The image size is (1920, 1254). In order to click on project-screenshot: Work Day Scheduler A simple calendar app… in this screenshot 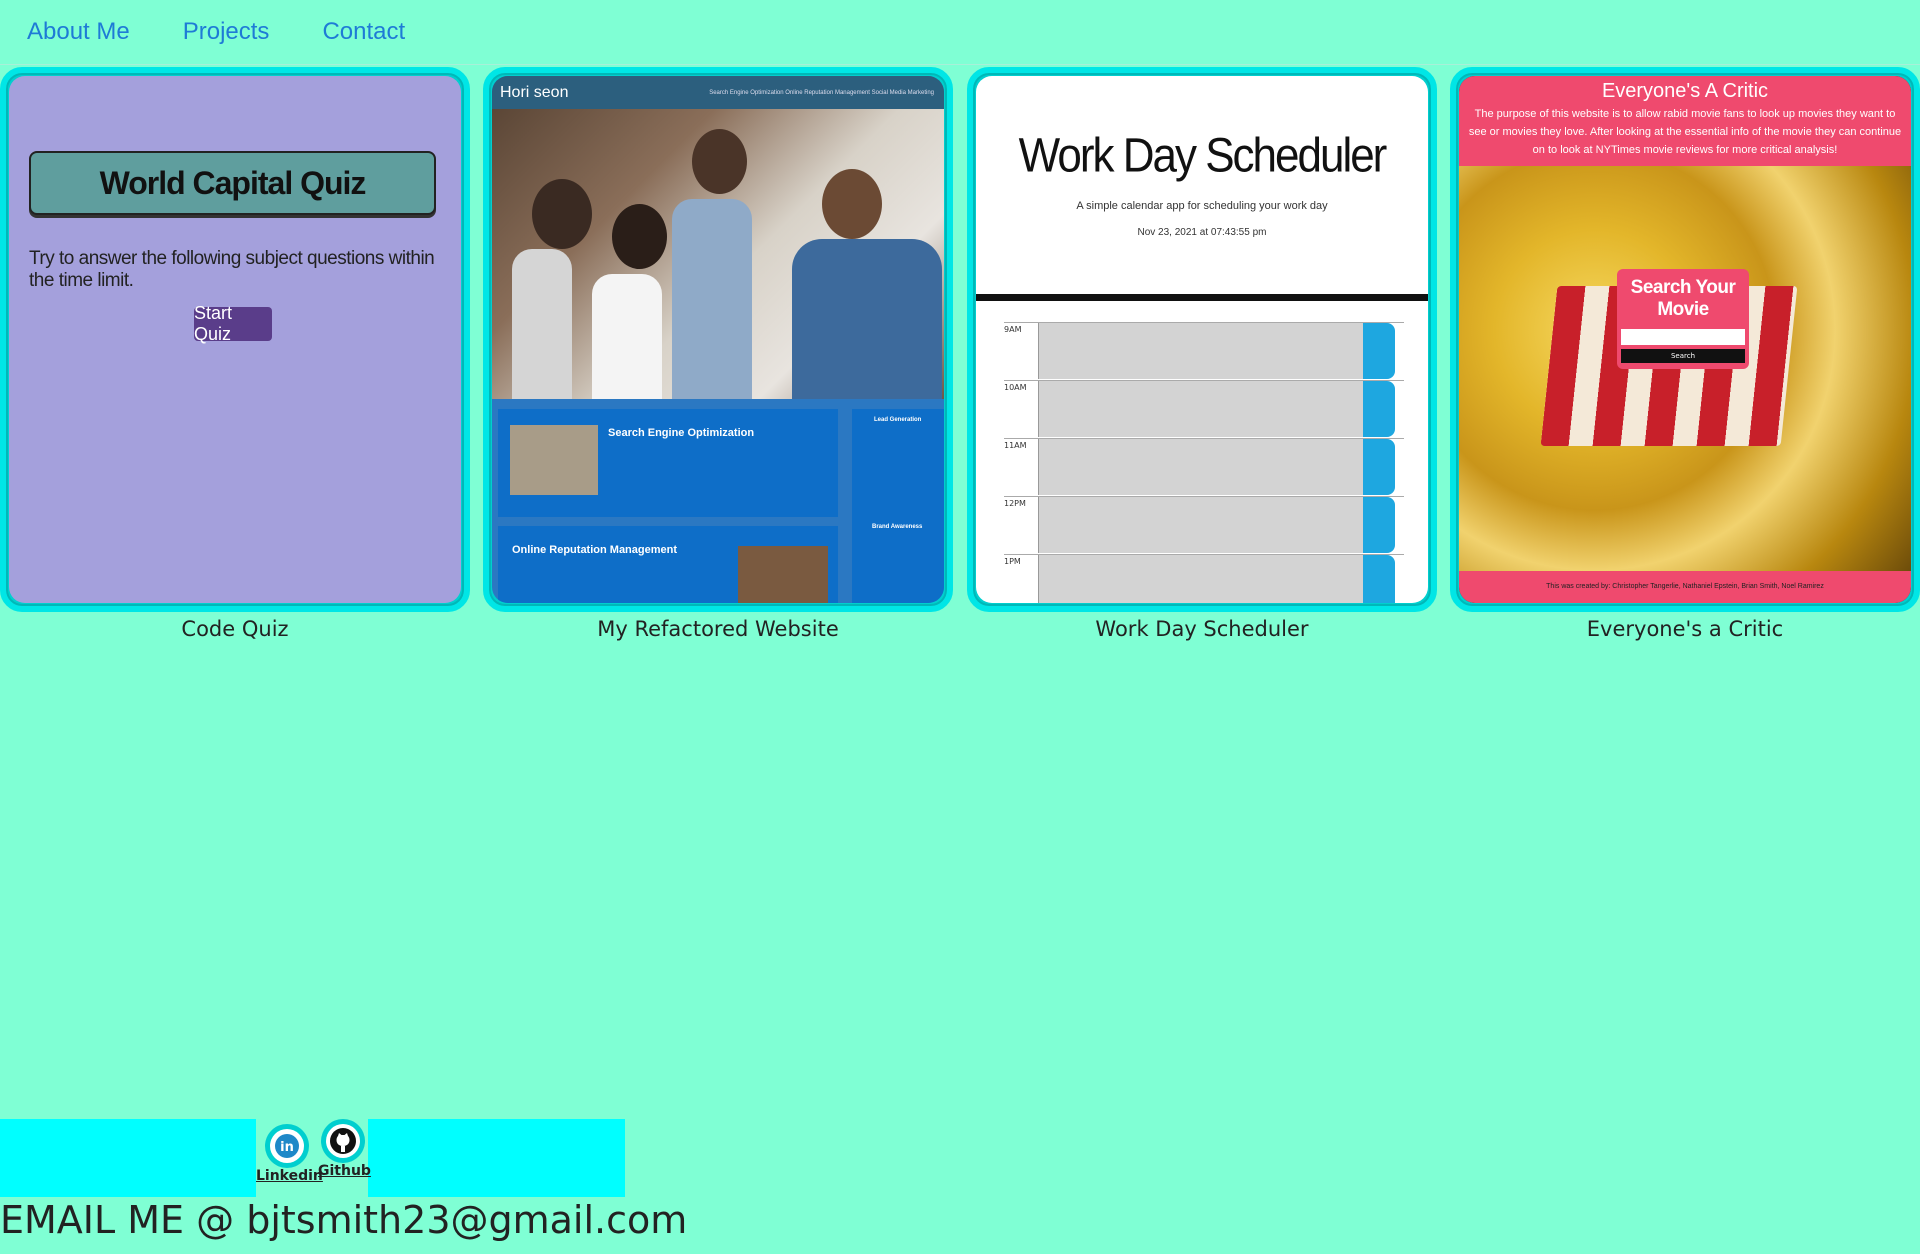, I will do `click(1202, 339)`.